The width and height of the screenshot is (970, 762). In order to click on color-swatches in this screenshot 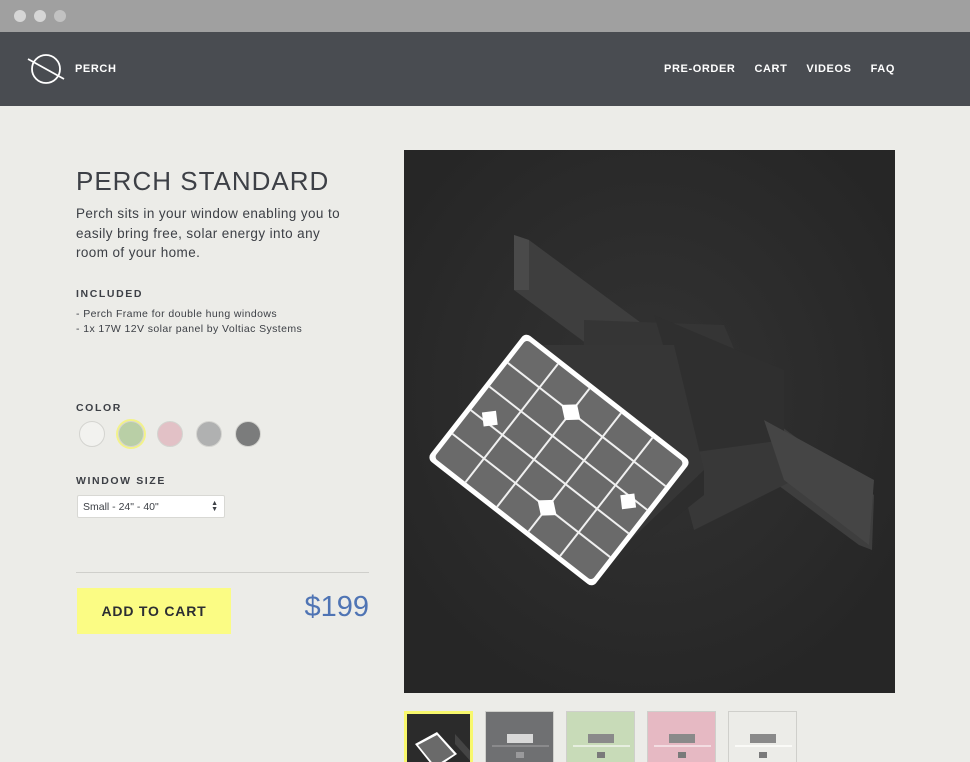, I will do `click(170, 434)`.